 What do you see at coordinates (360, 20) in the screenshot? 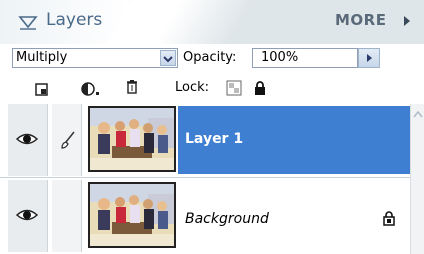
I see `more-button: MORE` at bounding box center [360, 20].